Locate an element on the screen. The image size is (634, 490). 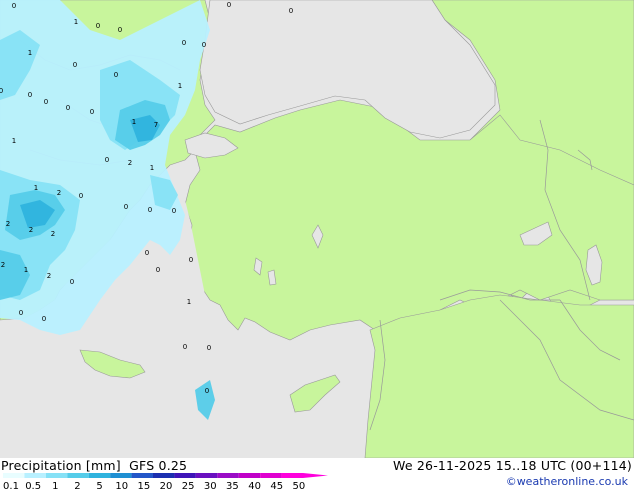
scale-tick-label: 1 is located at coordinates (55, 485).